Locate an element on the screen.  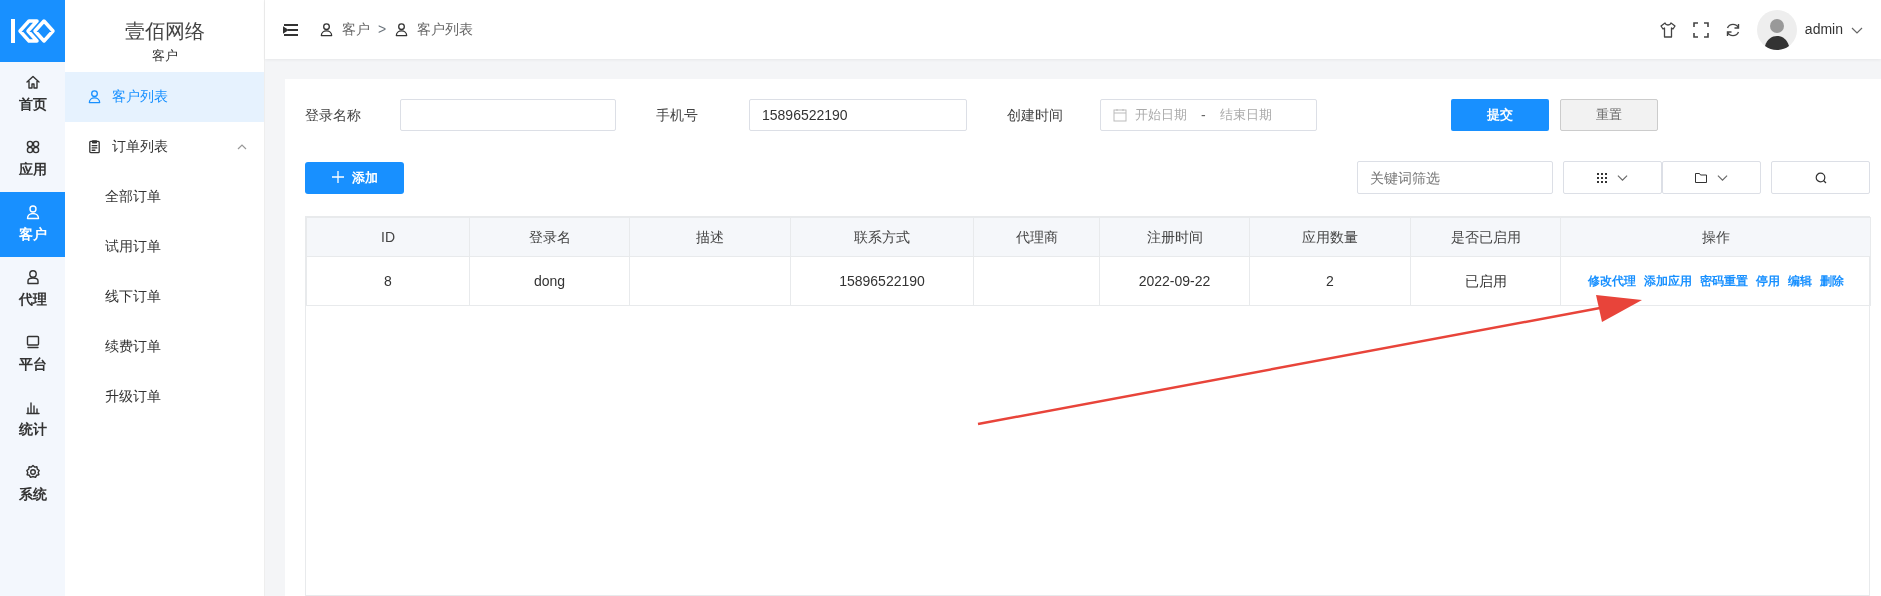
table-cell: 15896522190 is located at coordinates (882, 281).